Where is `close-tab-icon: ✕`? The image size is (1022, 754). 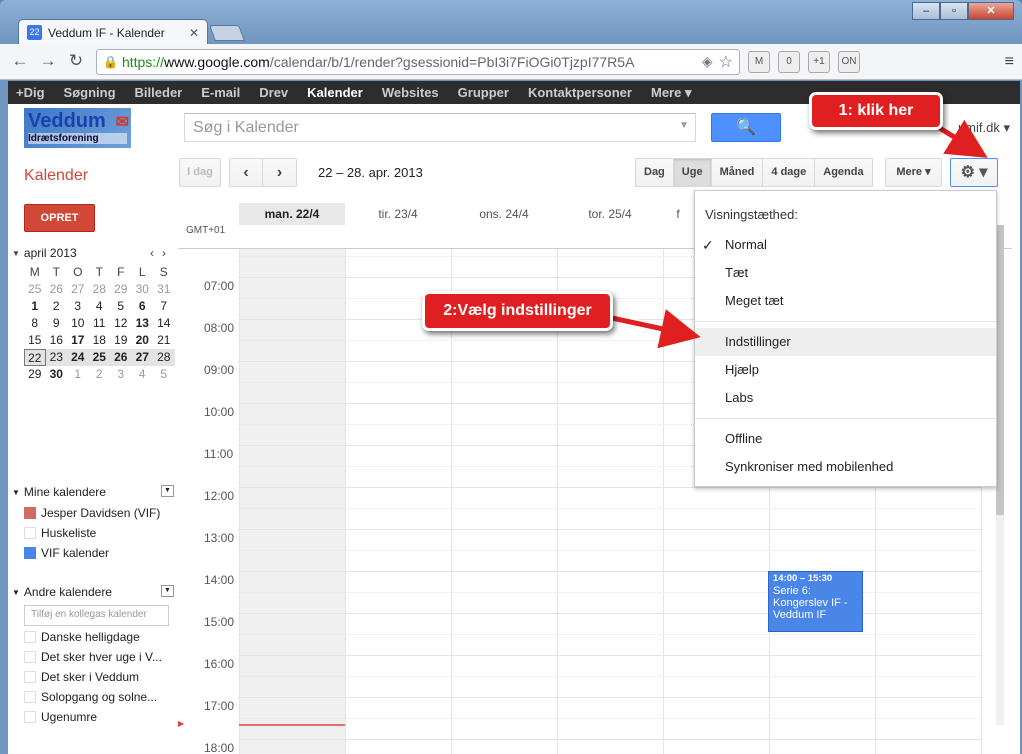
close-tab-icon: ✕ is located at coordinates (194, 33).